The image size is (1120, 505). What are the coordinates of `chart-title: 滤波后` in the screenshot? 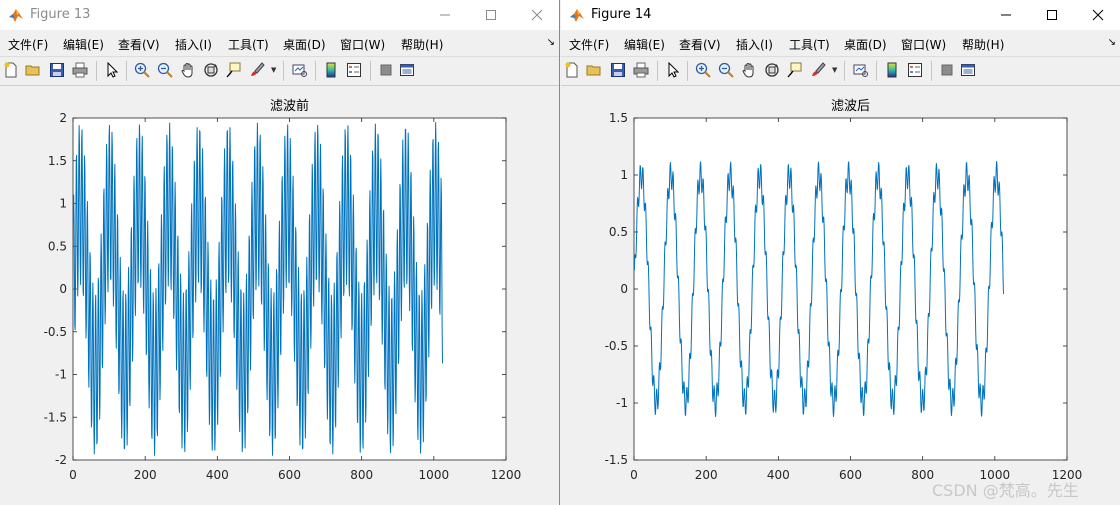 It's located at (850, 106).